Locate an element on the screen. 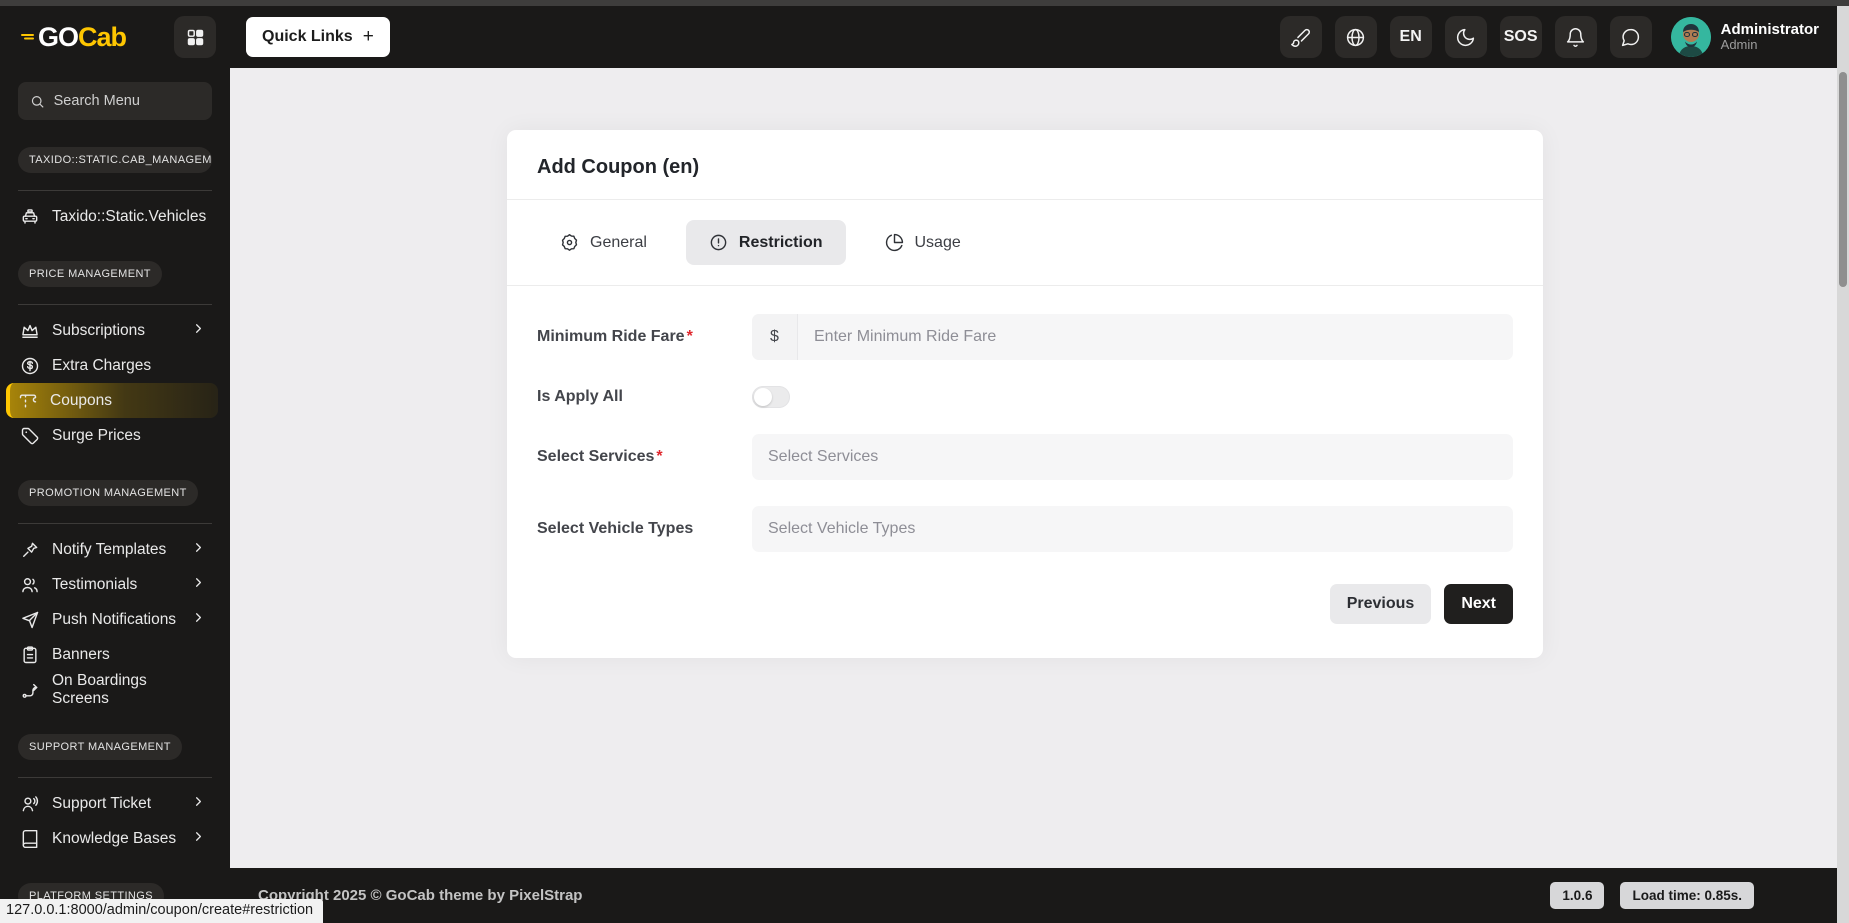 The height and width of the screenshot is (923, 1849). sidebar-item-label: Knowledge Bases is located at coordinates (114, 838).